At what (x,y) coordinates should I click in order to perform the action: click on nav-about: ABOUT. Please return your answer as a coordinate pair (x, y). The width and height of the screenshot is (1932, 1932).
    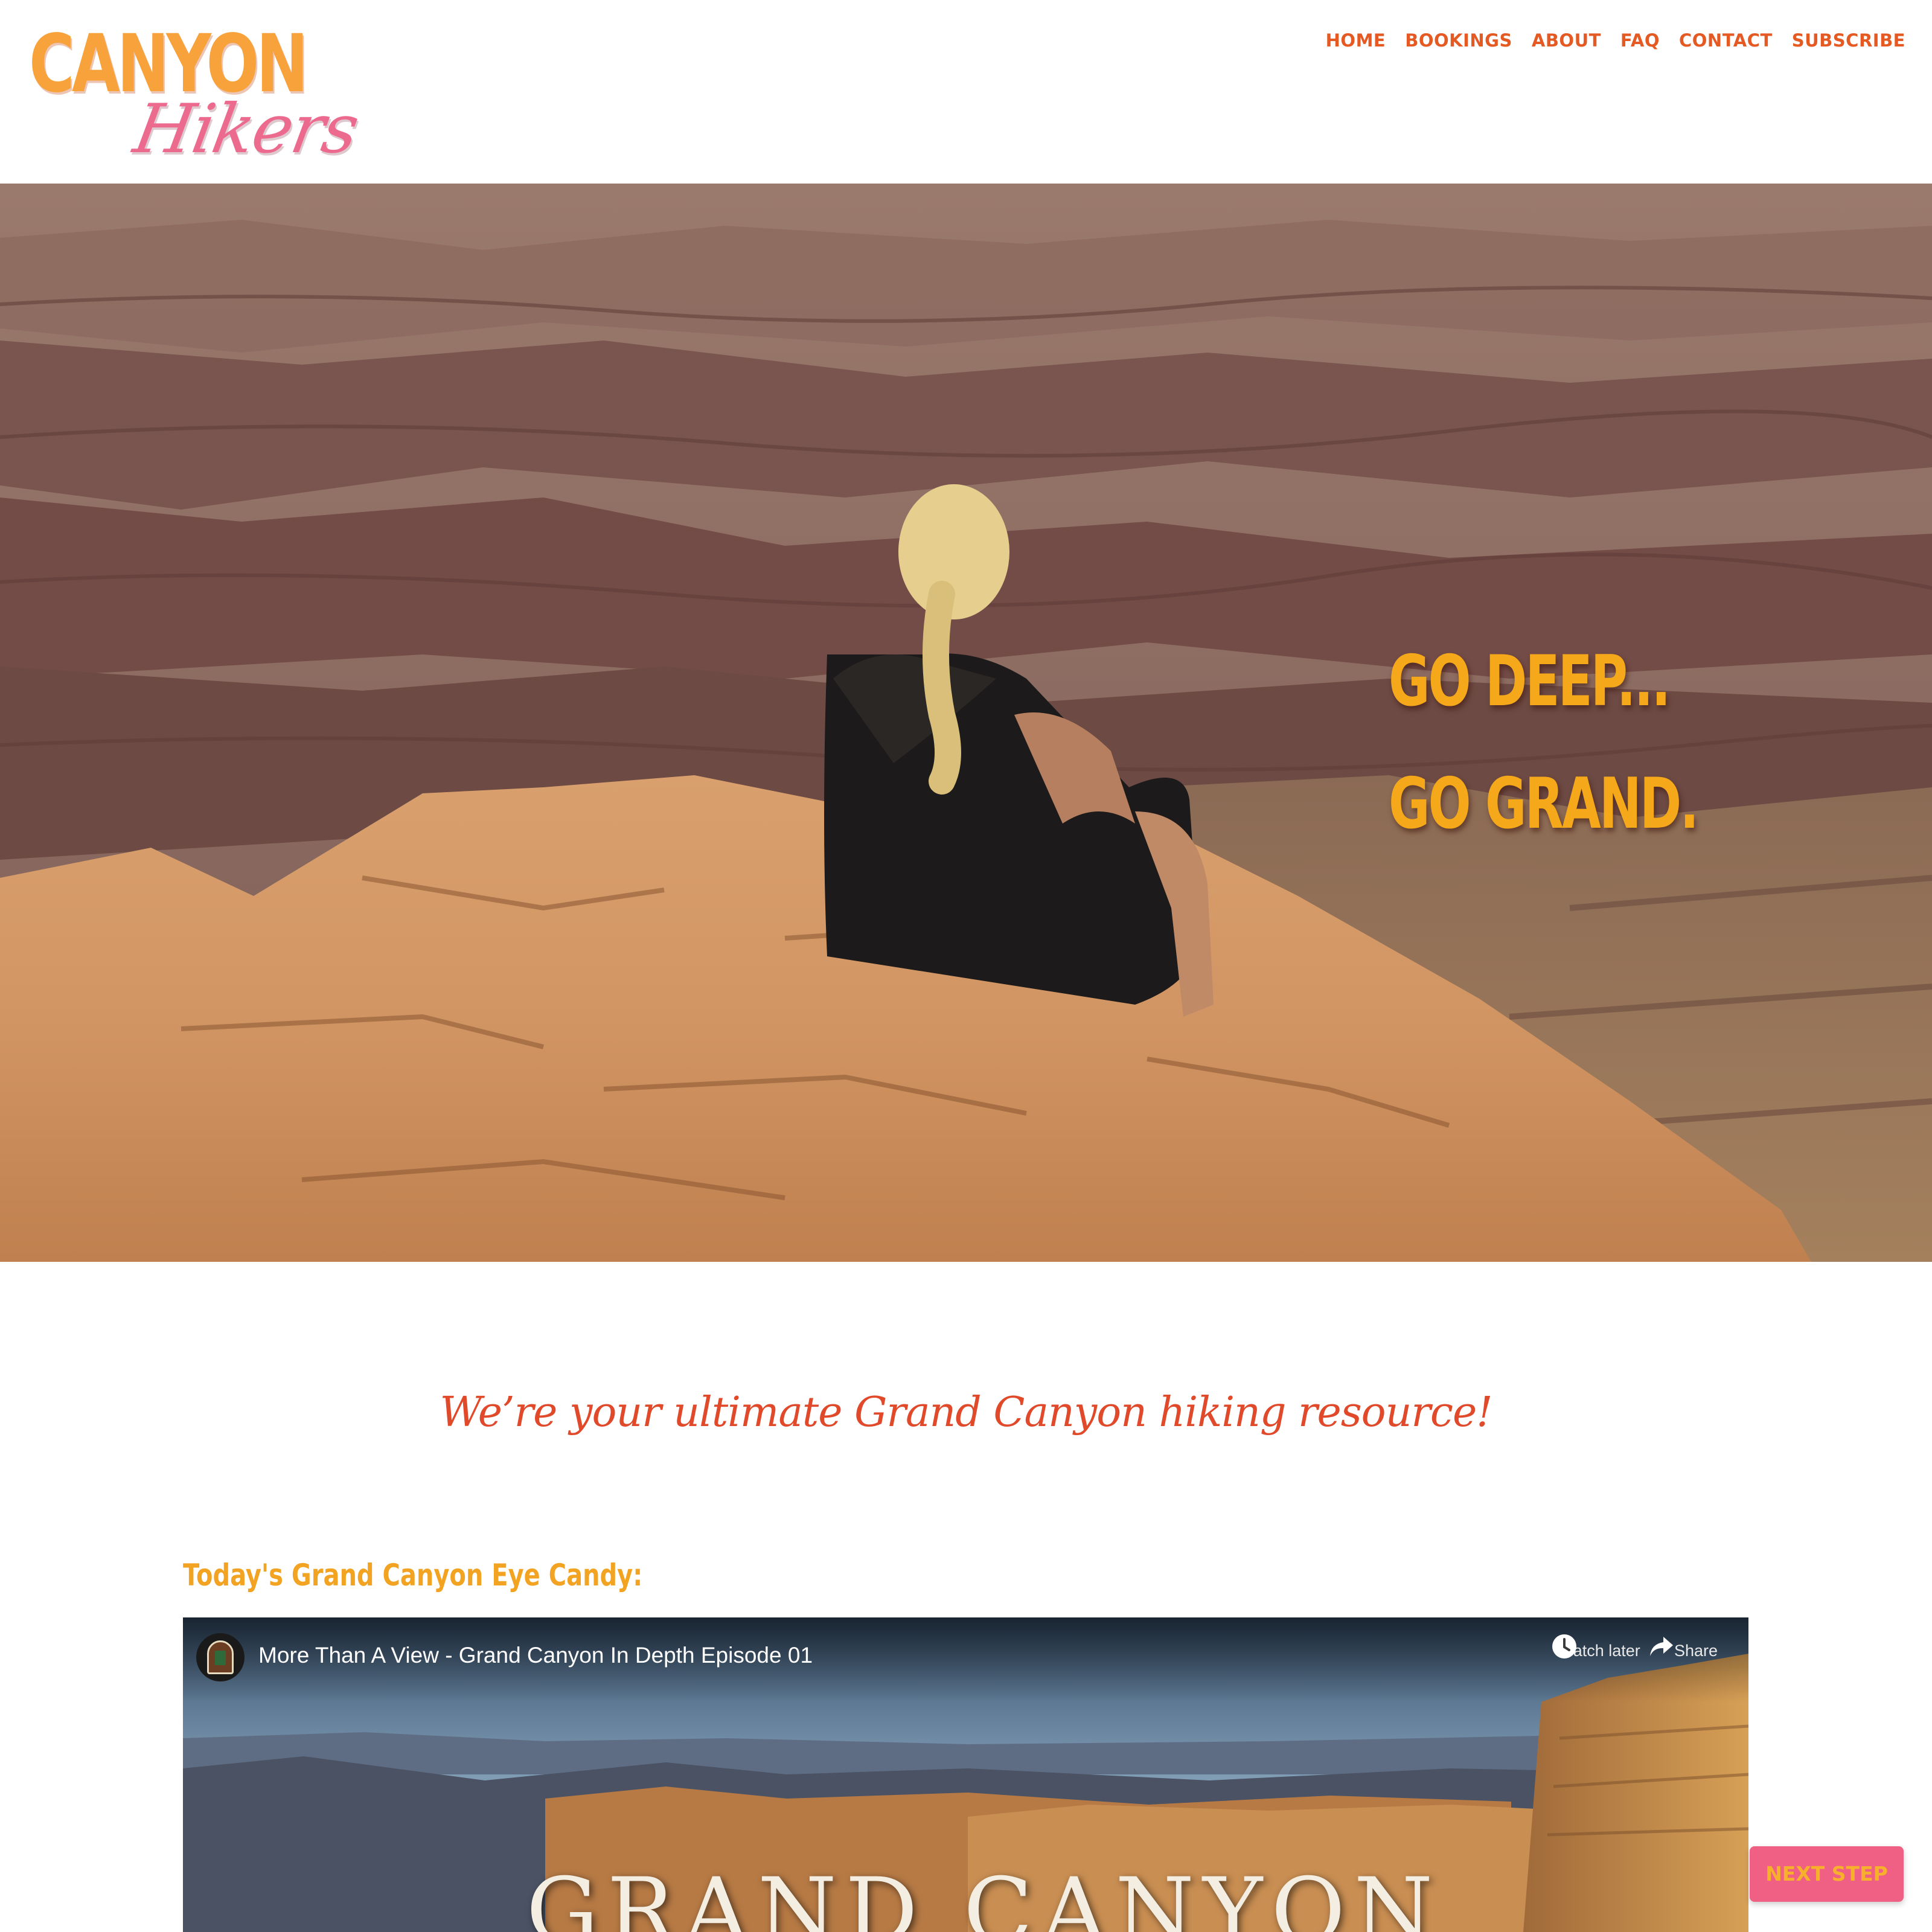
    Looking at the image, I should click on (1567, 41).